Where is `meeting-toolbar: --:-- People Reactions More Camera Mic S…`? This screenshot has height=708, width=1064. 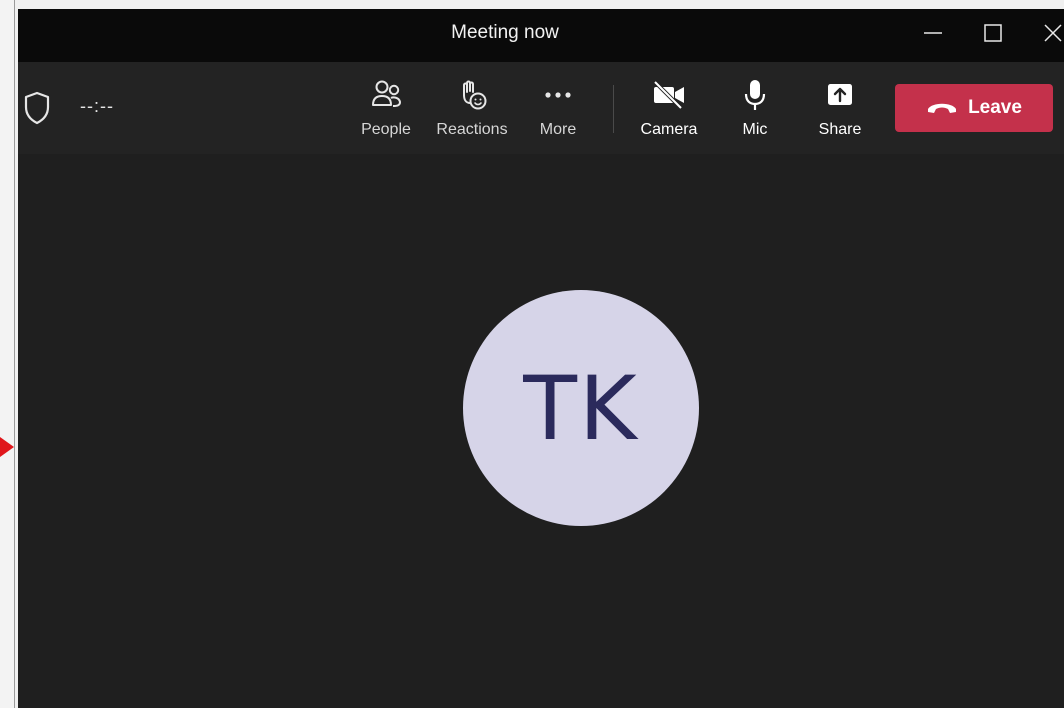
meeting-toolbar: --:-- People Reactions More Camera Mic S… is located at coordinates (541, 108).